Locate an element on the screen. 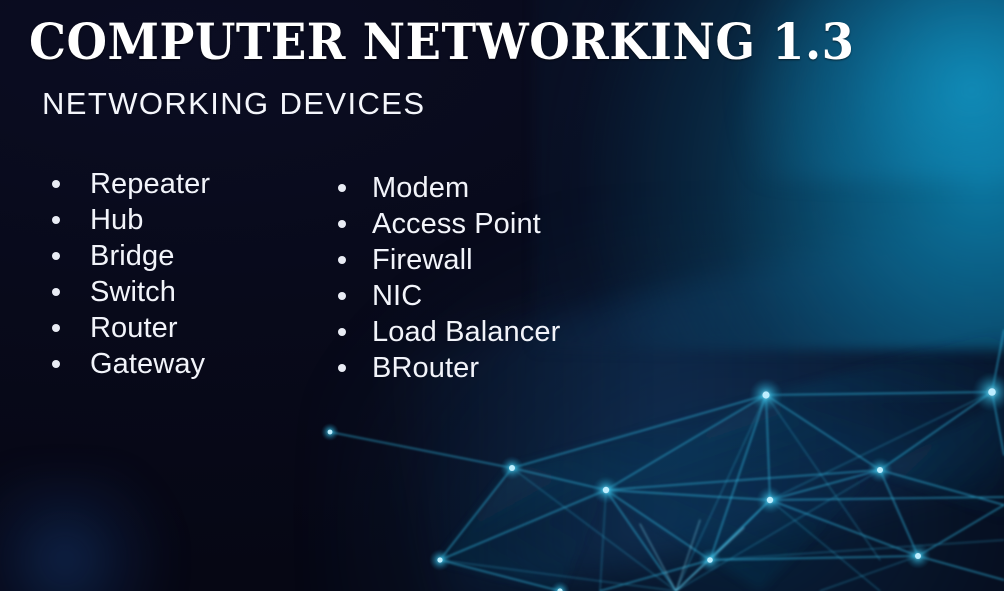 This screenshot has height=591, width=1004. list-item-label: Router is located at coordinates (134, 328).